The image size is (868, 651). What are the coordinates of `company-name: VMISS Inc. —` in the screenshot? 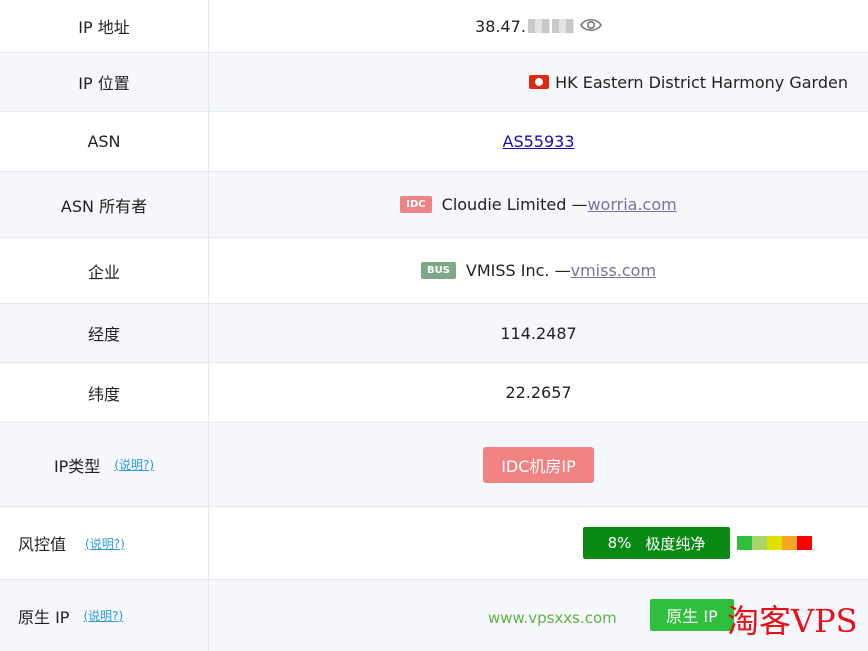 It's located at (518, 270).